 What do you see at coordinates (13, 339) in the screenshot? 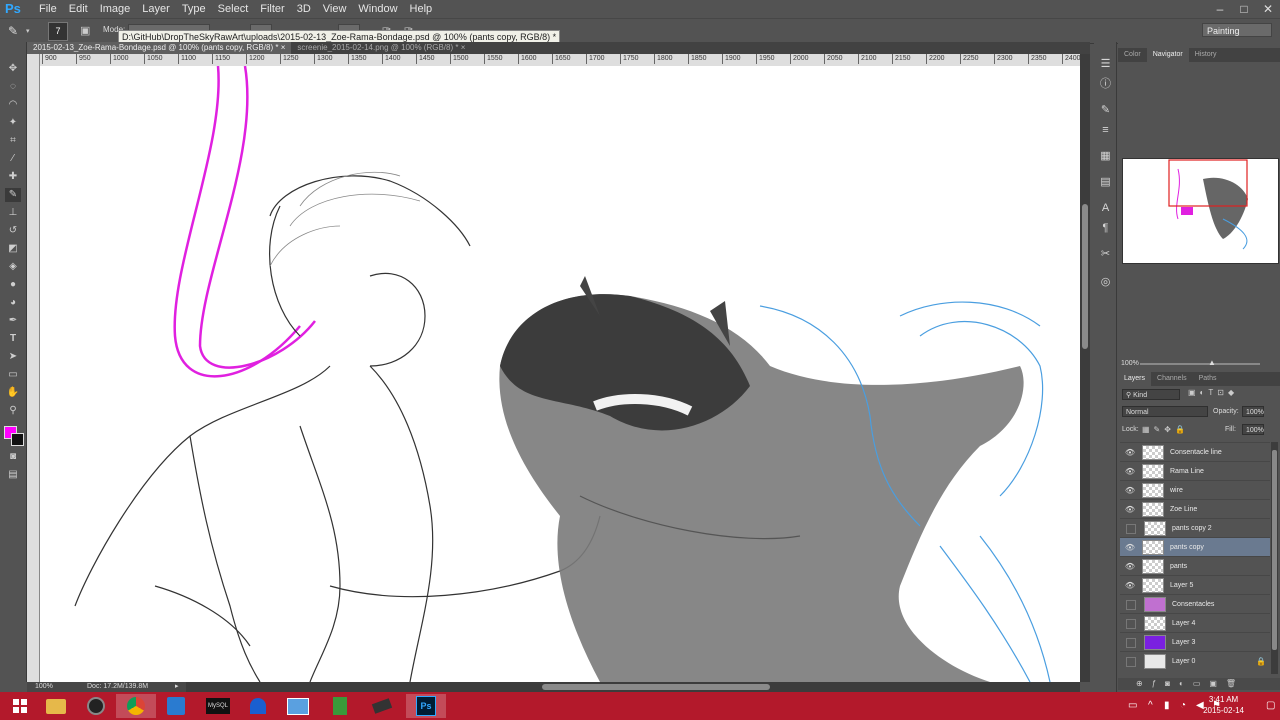
I see `type-tool-icon: T` at bounding box center [13, 339].